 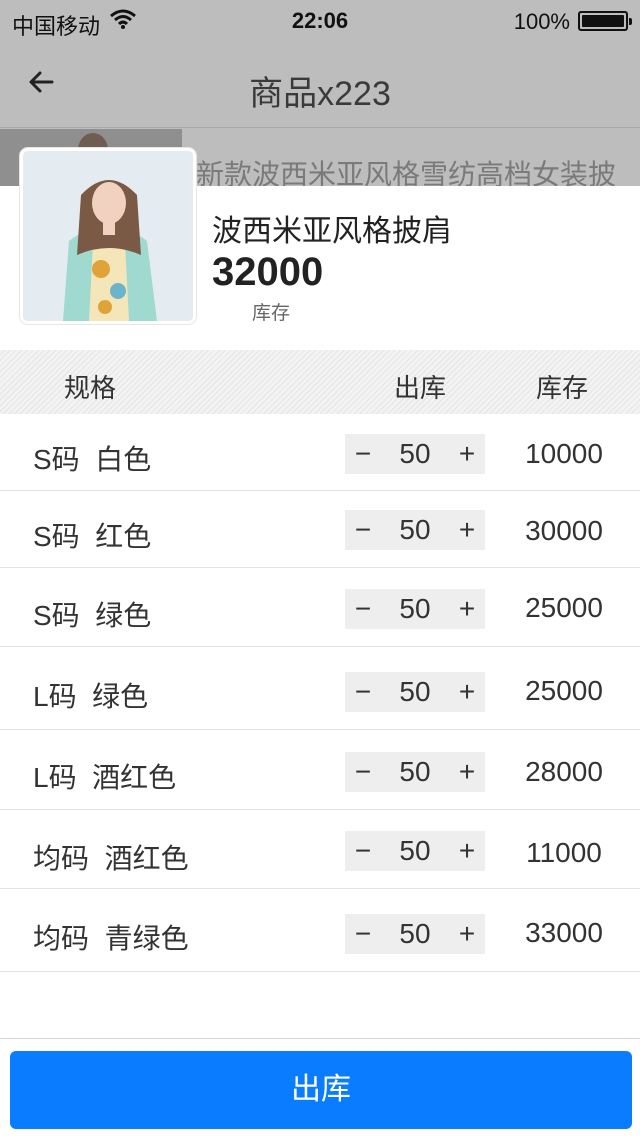 What do you see at coordinates (564, 932) in the screenshot?
I see `row-stock: 33000` at bounding box center [564, 932].